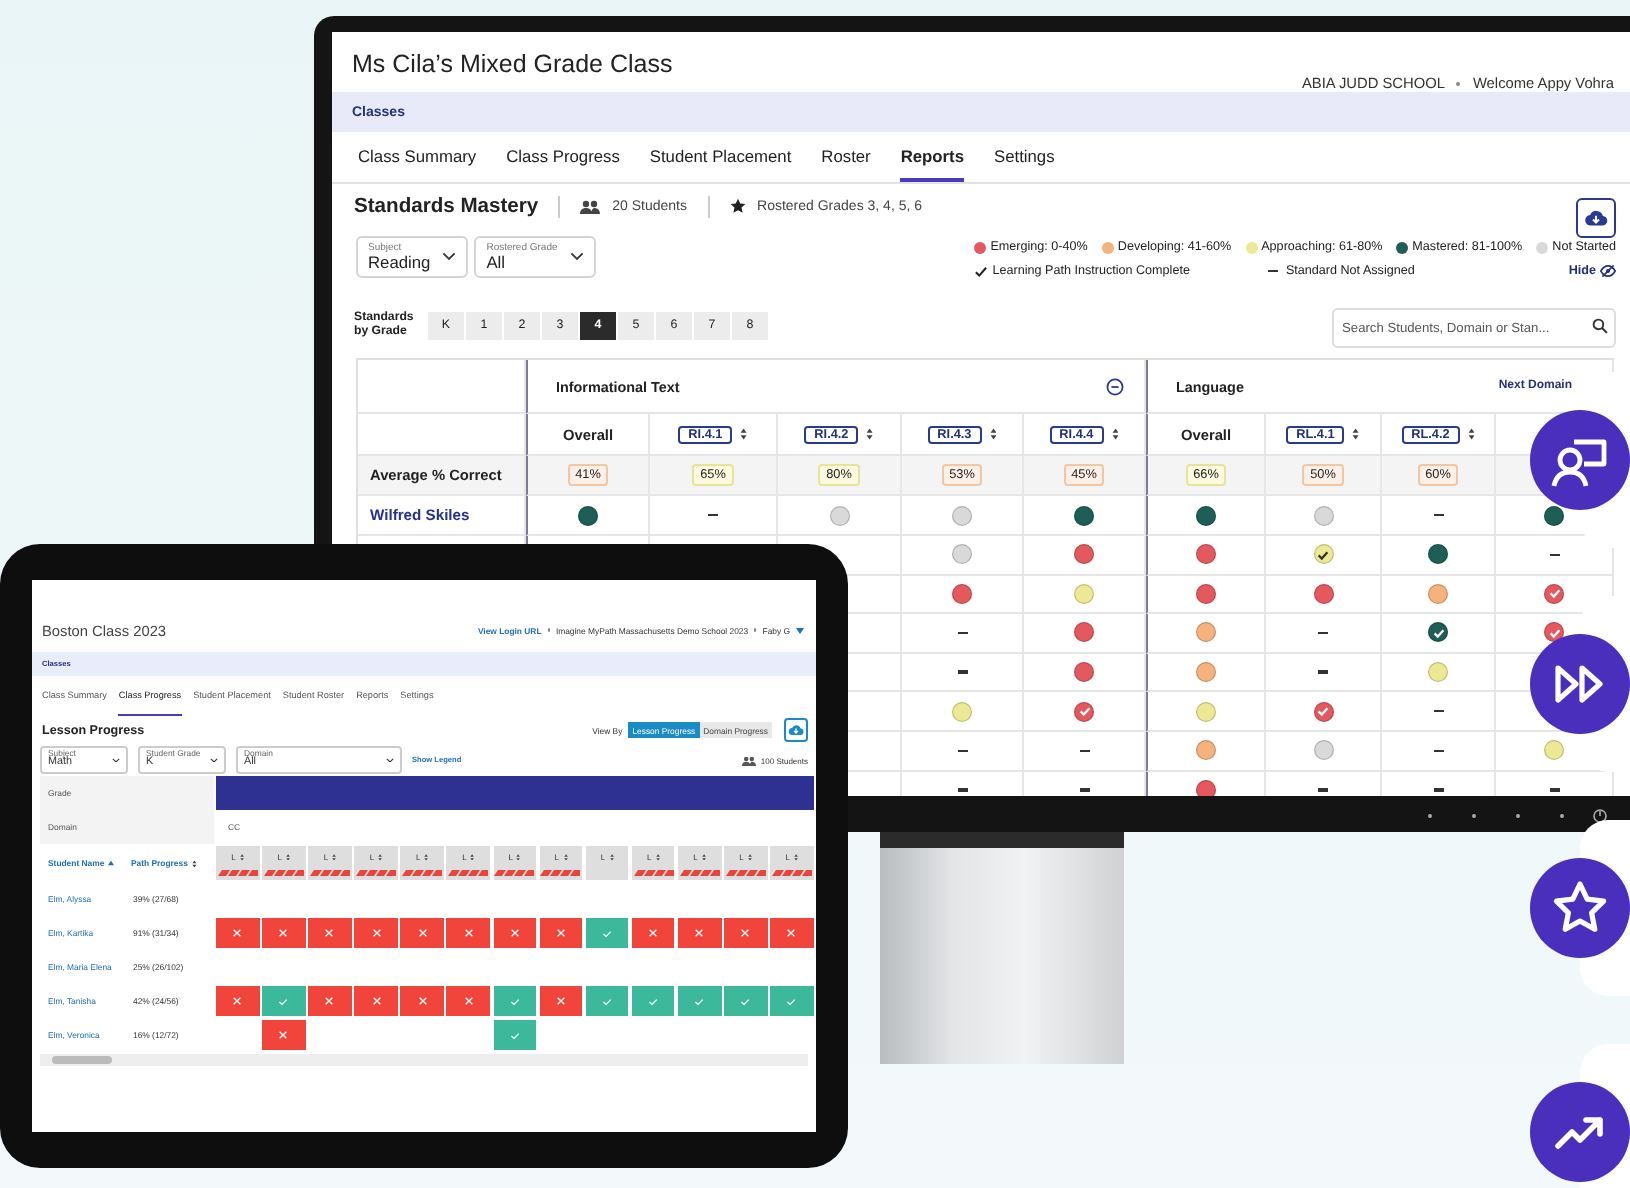 This screenshot has width=1630, height=1188. Describe the element at coordinates (417, 157) in the screenshot. I see `tab: Class Summary` at that location.